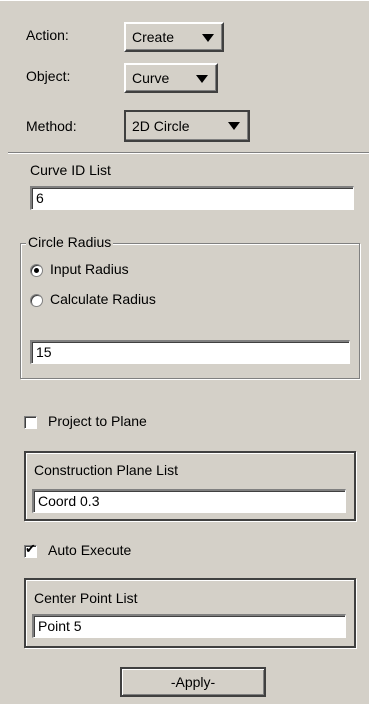 The image size is (369, 704). Describe the element at coordinates (188, 153) in the screenshot. I see `section-separator` at that location.